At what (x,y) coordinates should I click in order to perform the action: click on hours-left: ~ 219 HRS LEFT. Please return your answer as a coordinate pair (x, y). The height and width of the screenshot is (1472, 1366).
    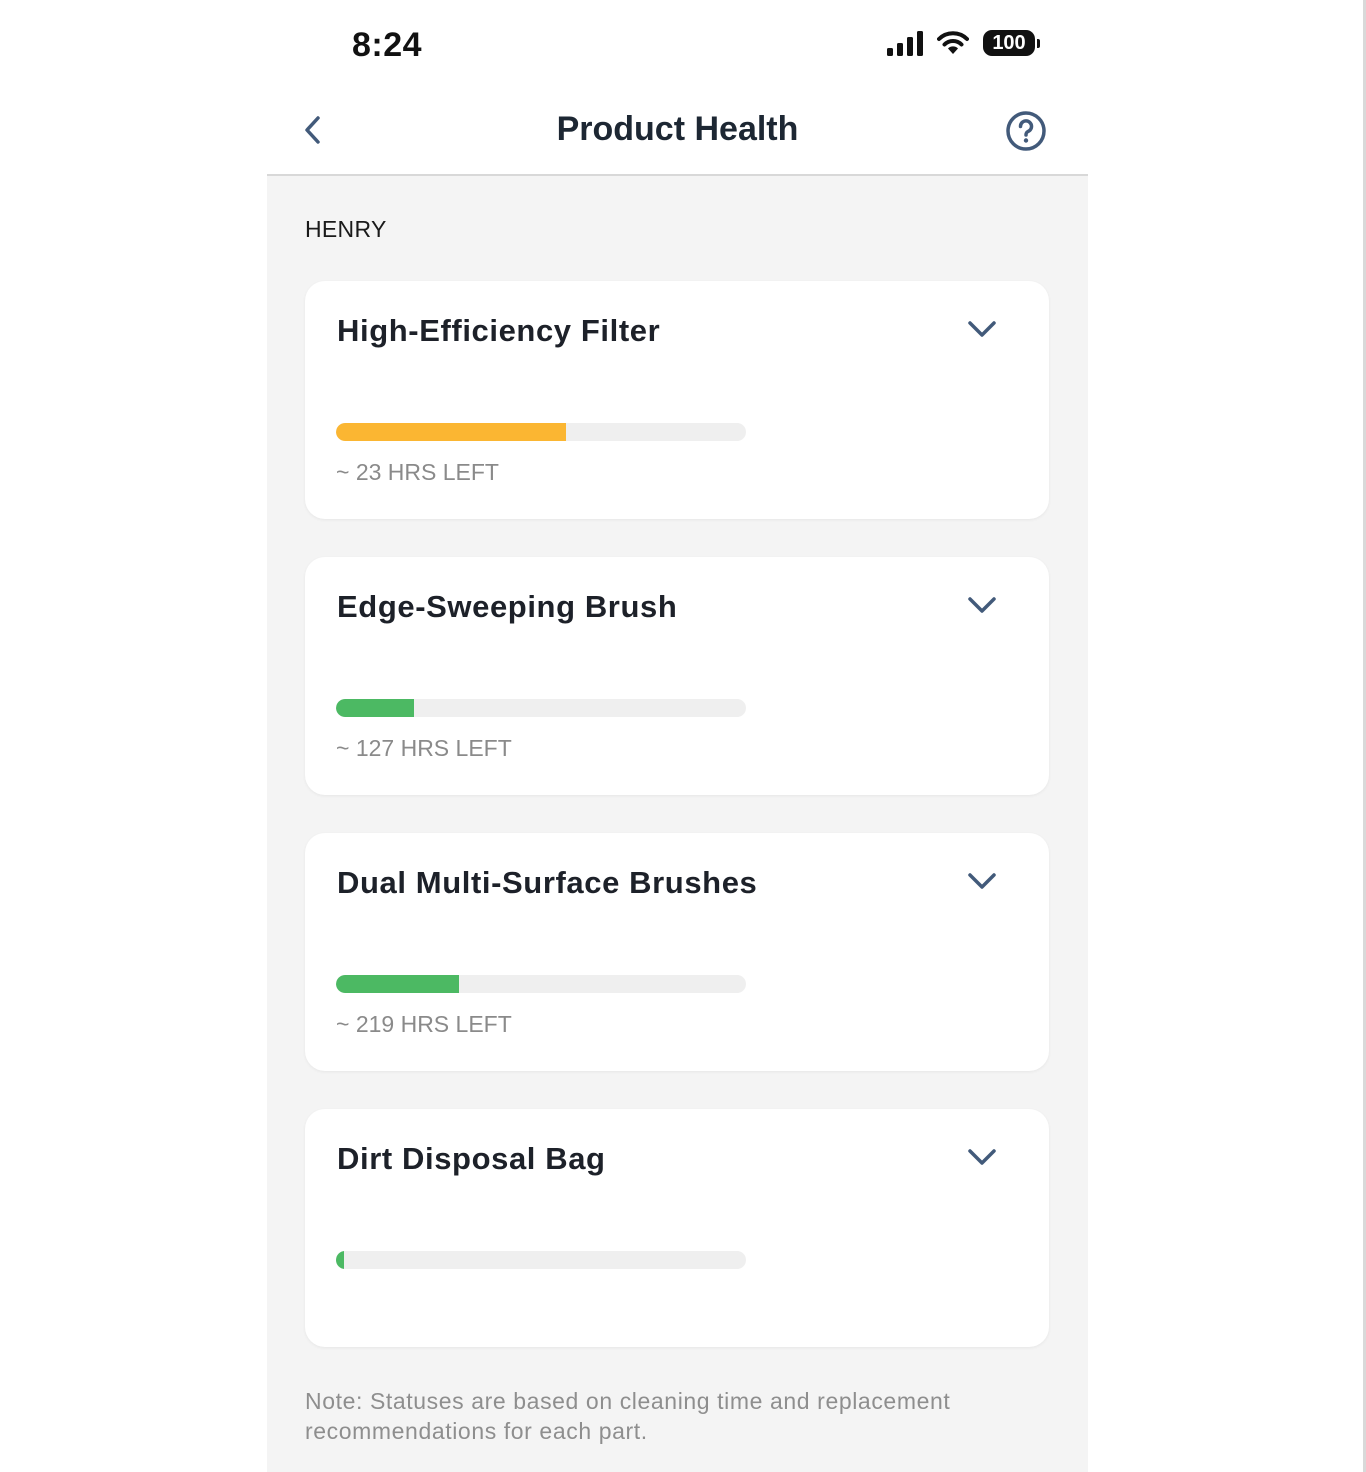
    Looking at the image, I should click on (424, 1024).